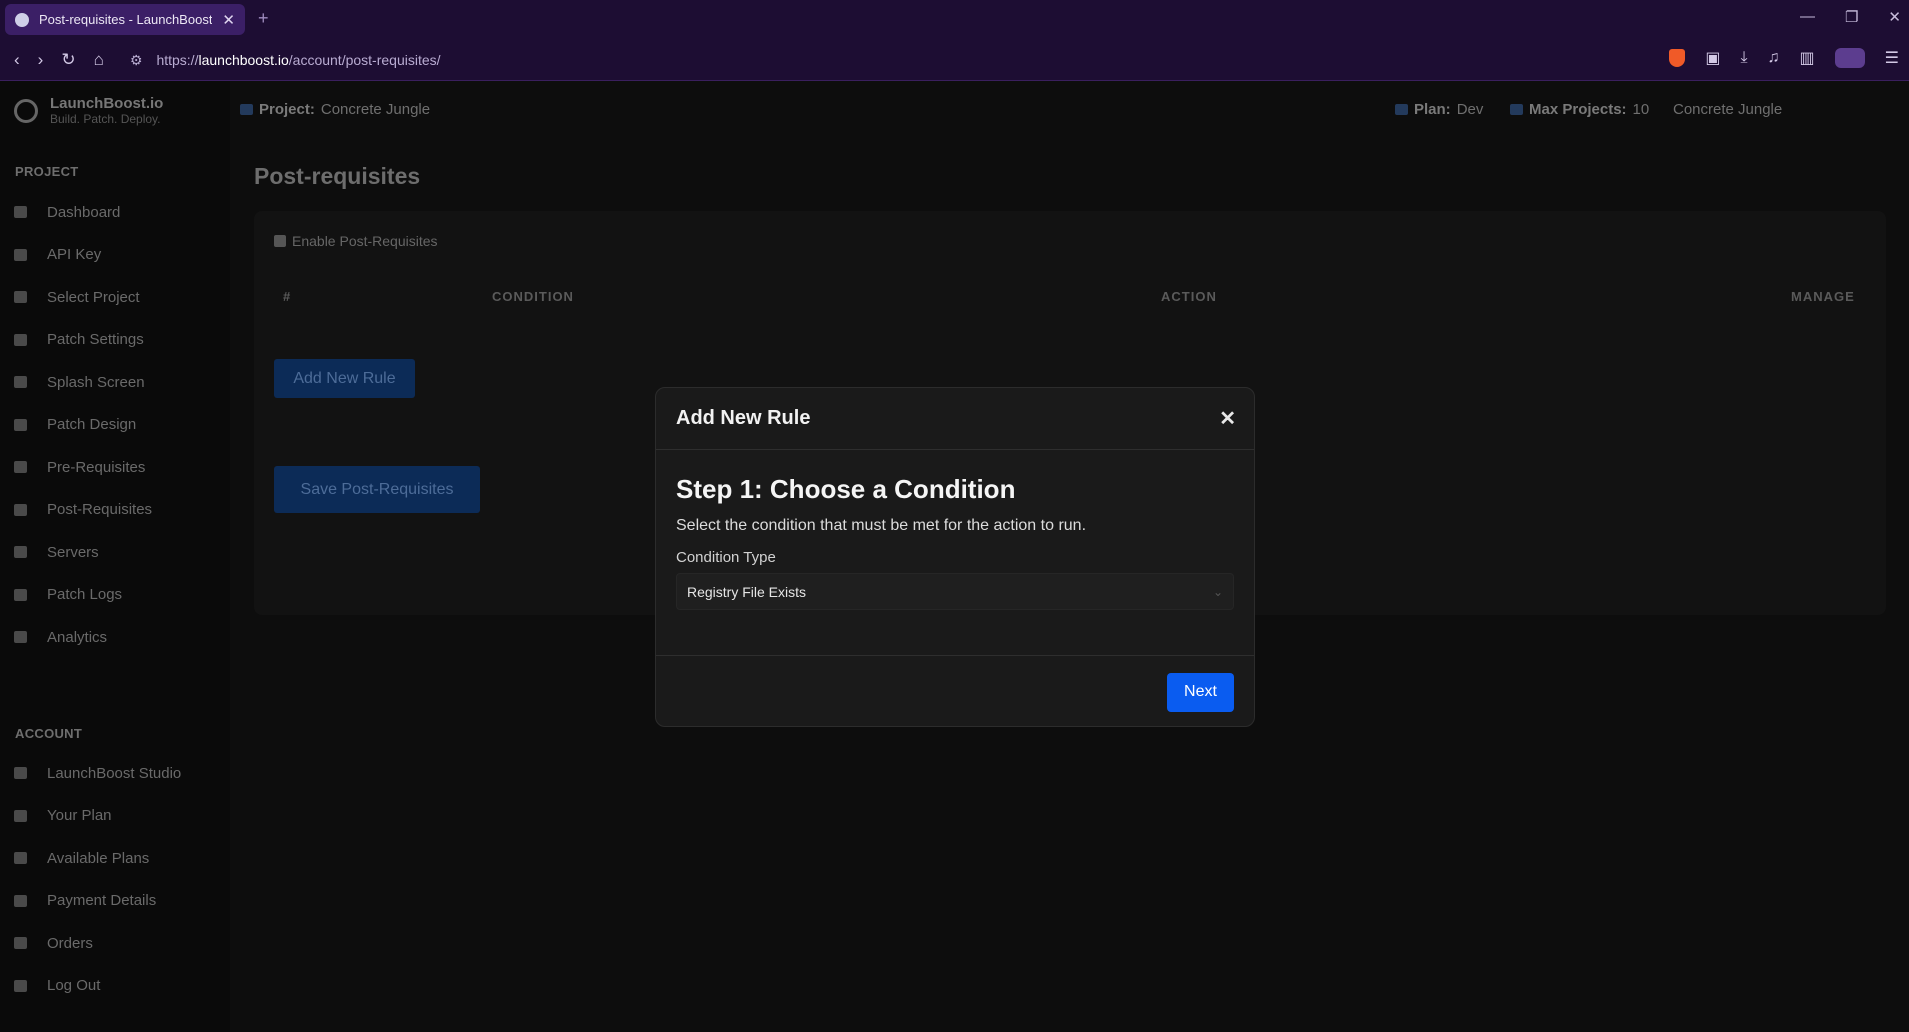  Describe the element at coordinates (1227, 418) in the screenshot. I see `close-modal-icon: ✕` at that location.